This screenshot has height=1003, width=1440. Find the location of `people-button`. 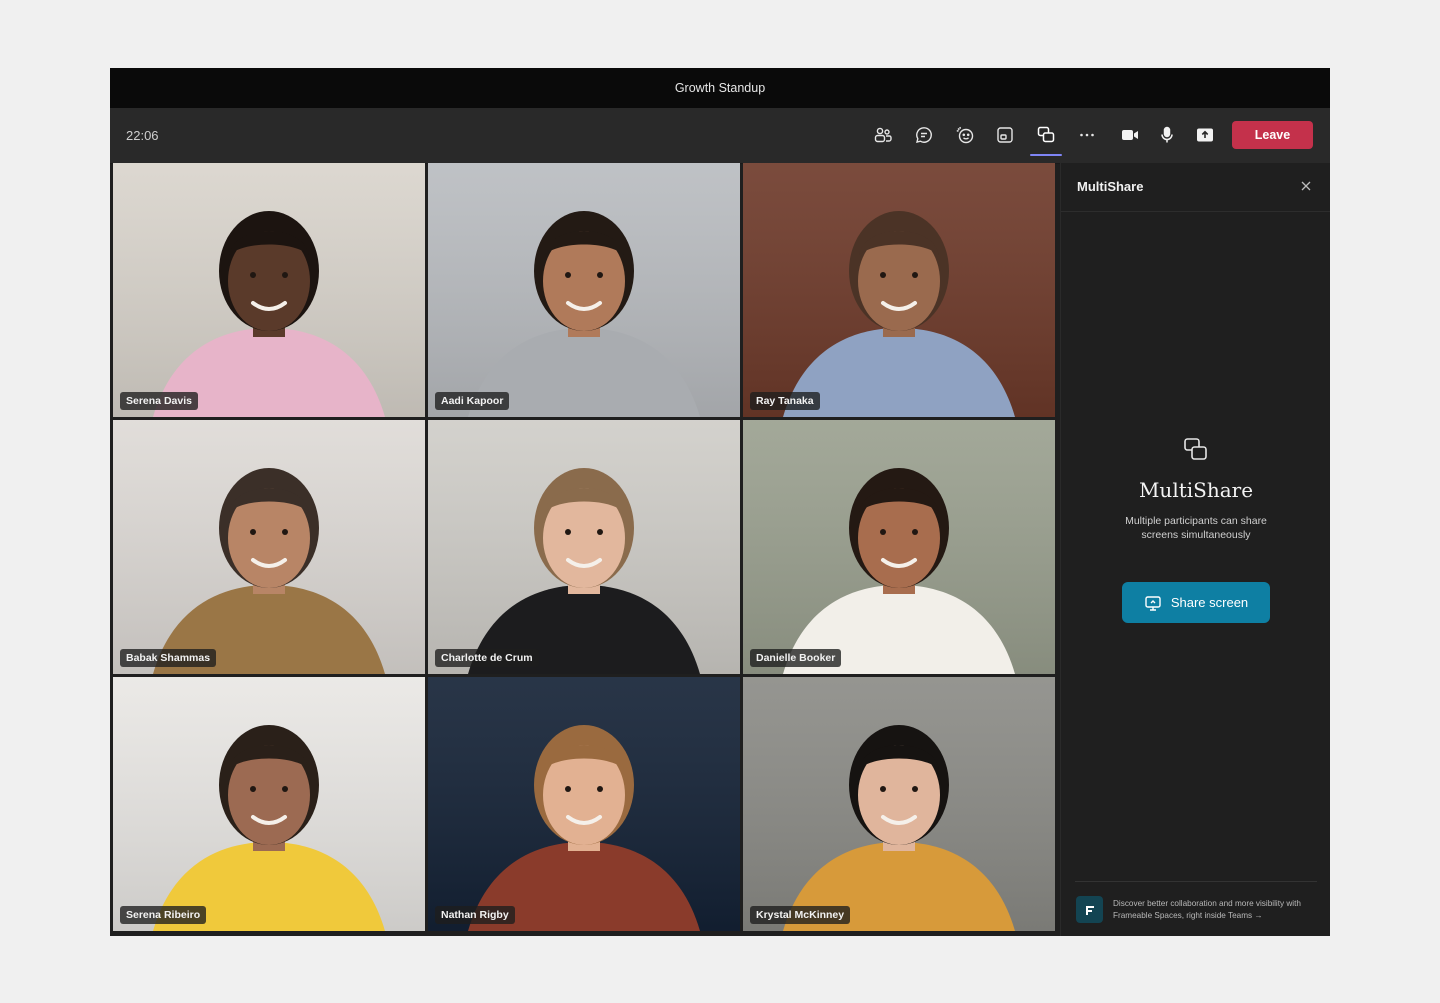

people-button is located at coordinates (883, 135).